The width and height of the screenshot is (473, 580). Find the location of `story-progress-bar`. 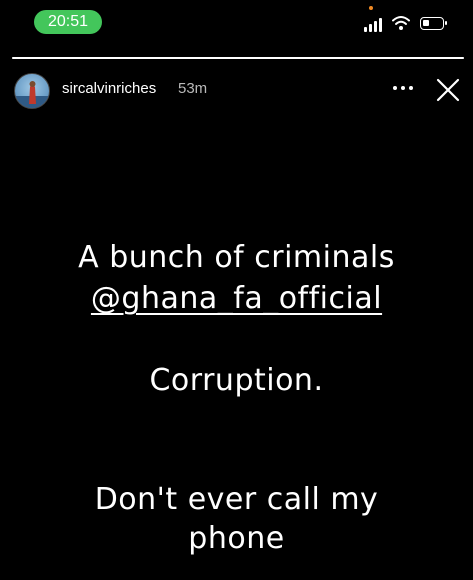

story-progress-bar is located at coordinates (238, 58).